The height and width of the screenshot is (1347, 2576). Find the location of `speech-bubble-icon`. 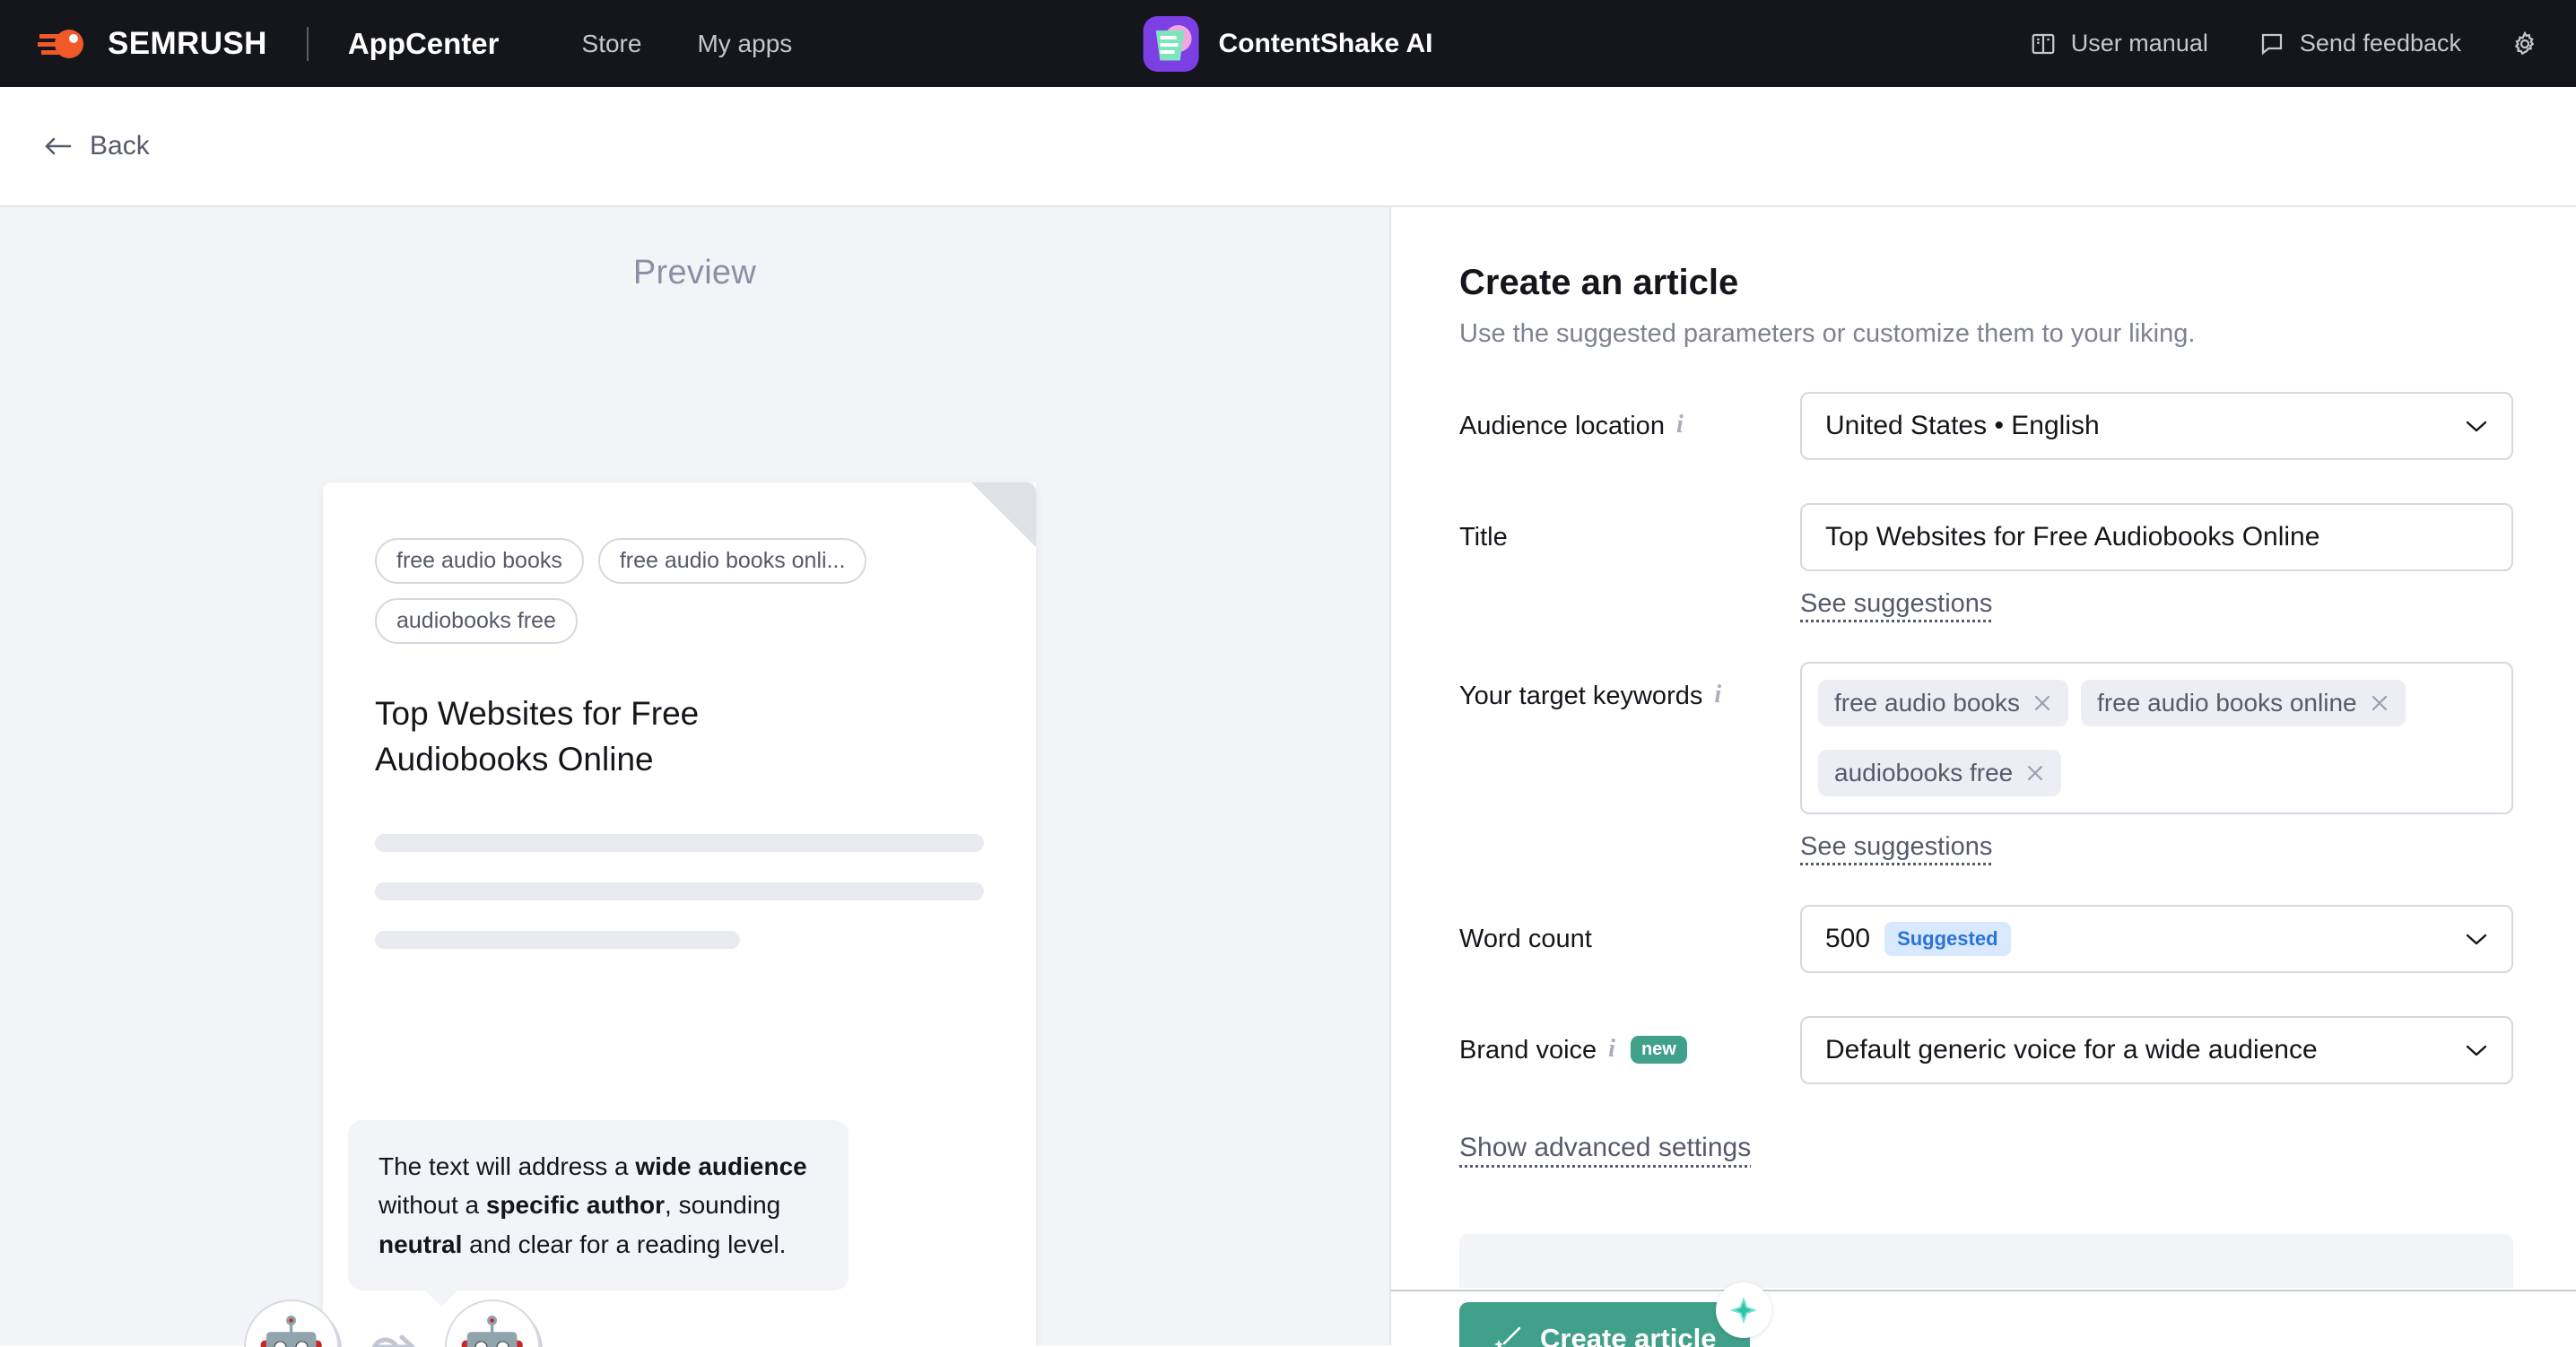

speech-bubble-icon is located at coordinates (2271, 44).